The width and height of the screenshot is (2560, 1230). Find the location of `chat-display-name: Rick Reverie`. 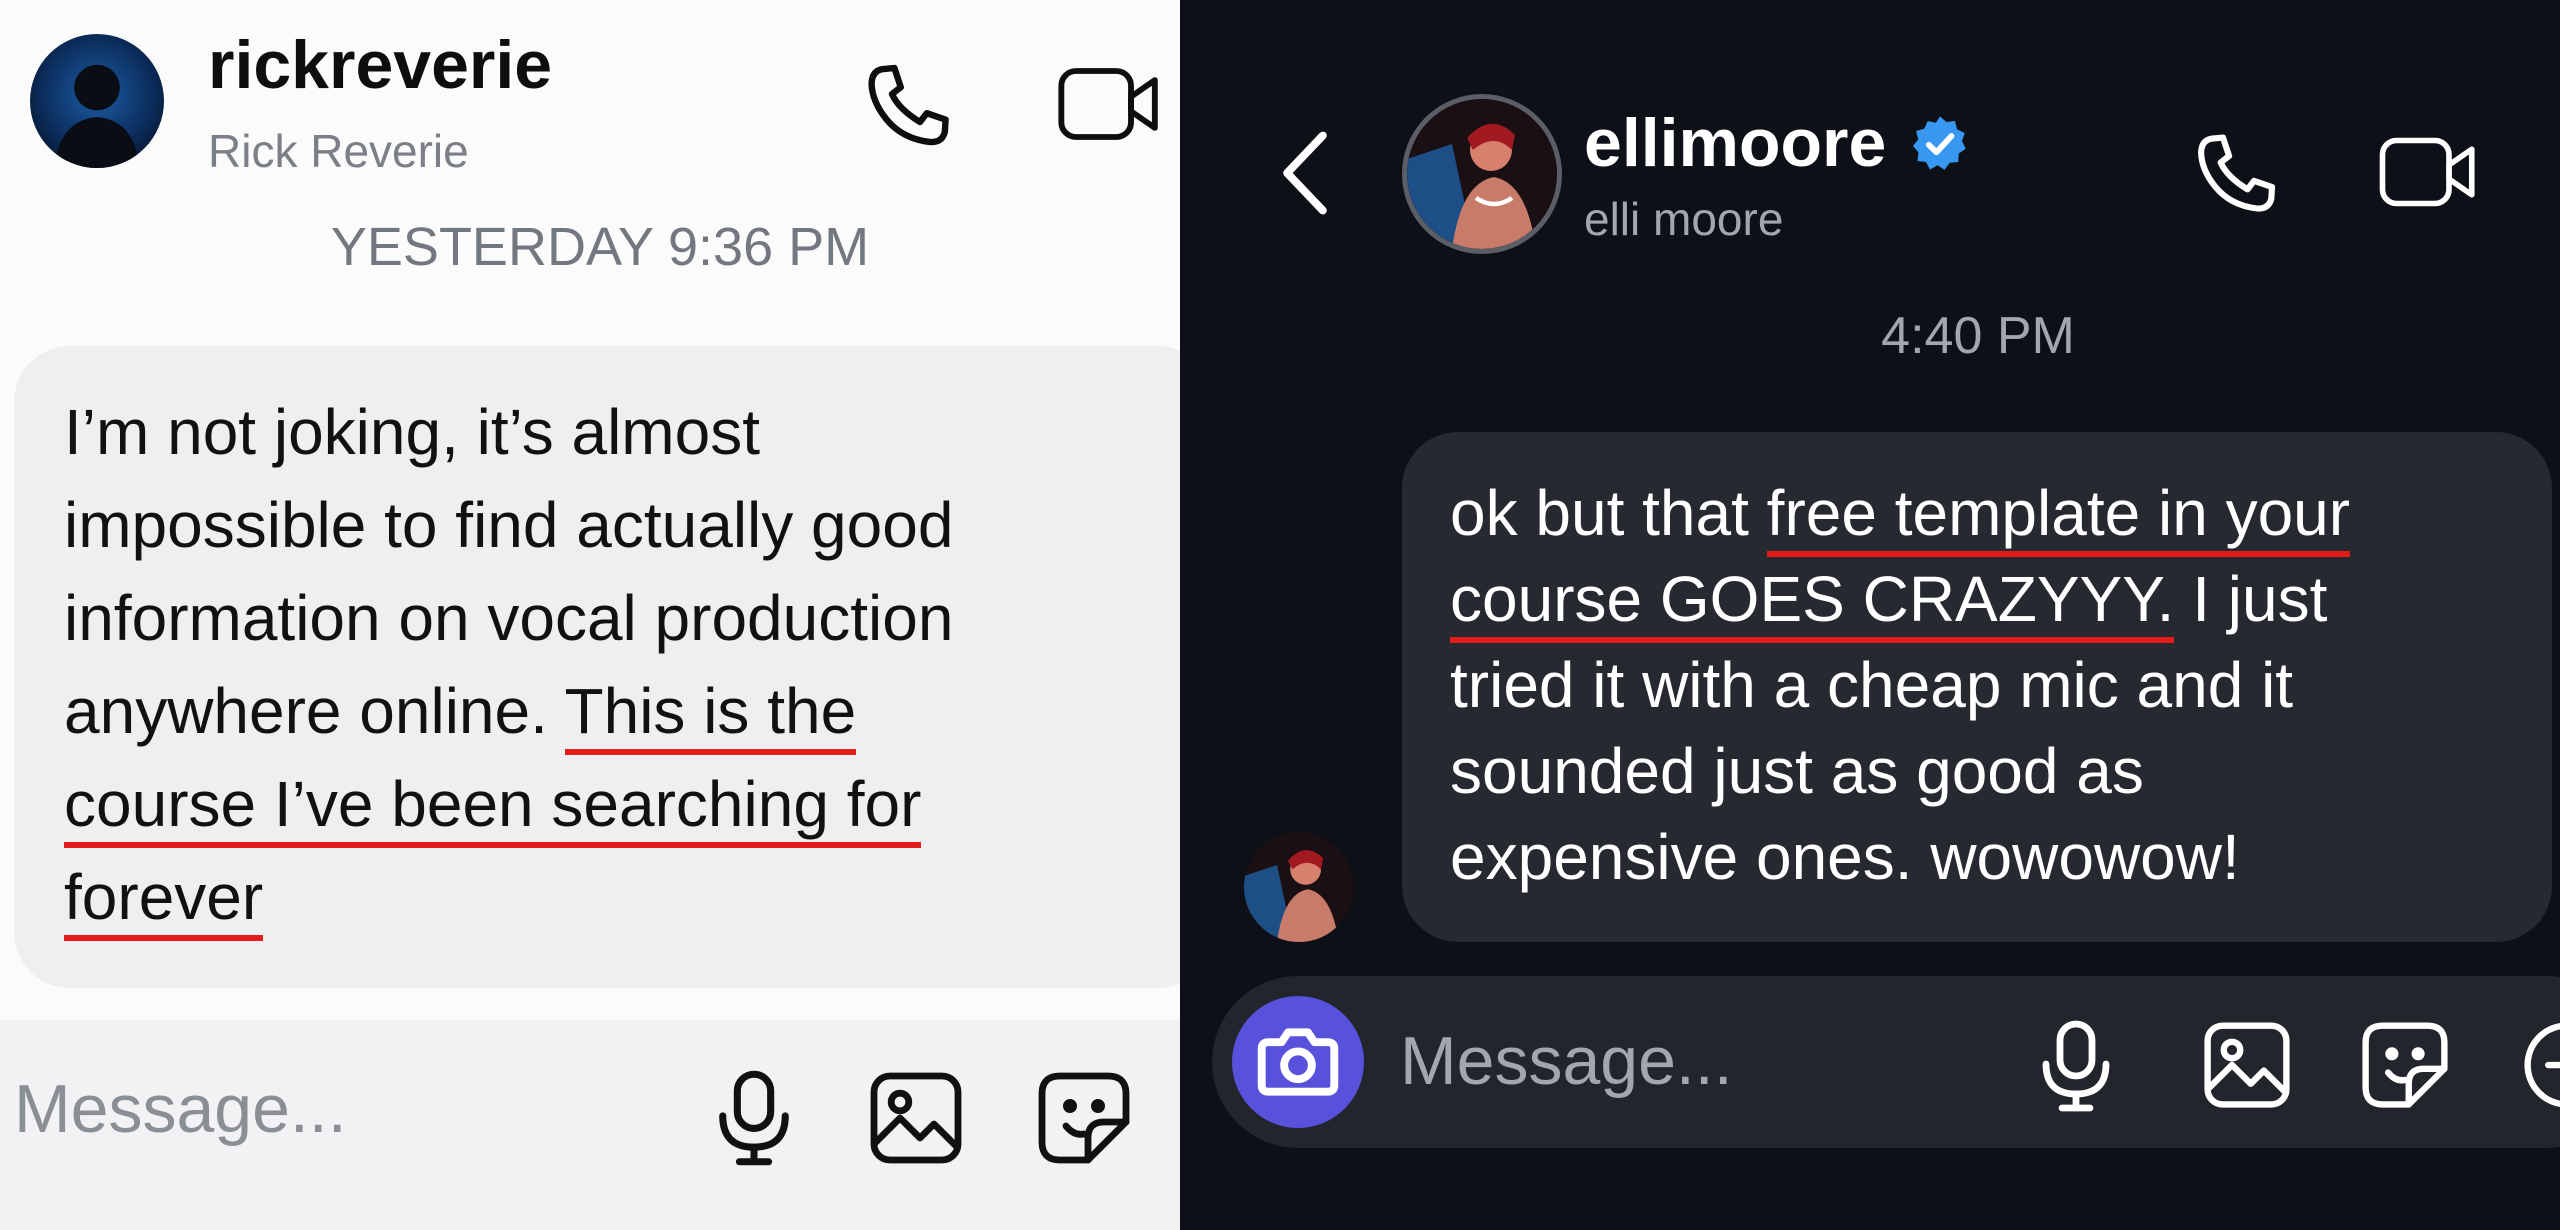

chat-display-name: Rick Reverie is located at coordinates (338, 151).